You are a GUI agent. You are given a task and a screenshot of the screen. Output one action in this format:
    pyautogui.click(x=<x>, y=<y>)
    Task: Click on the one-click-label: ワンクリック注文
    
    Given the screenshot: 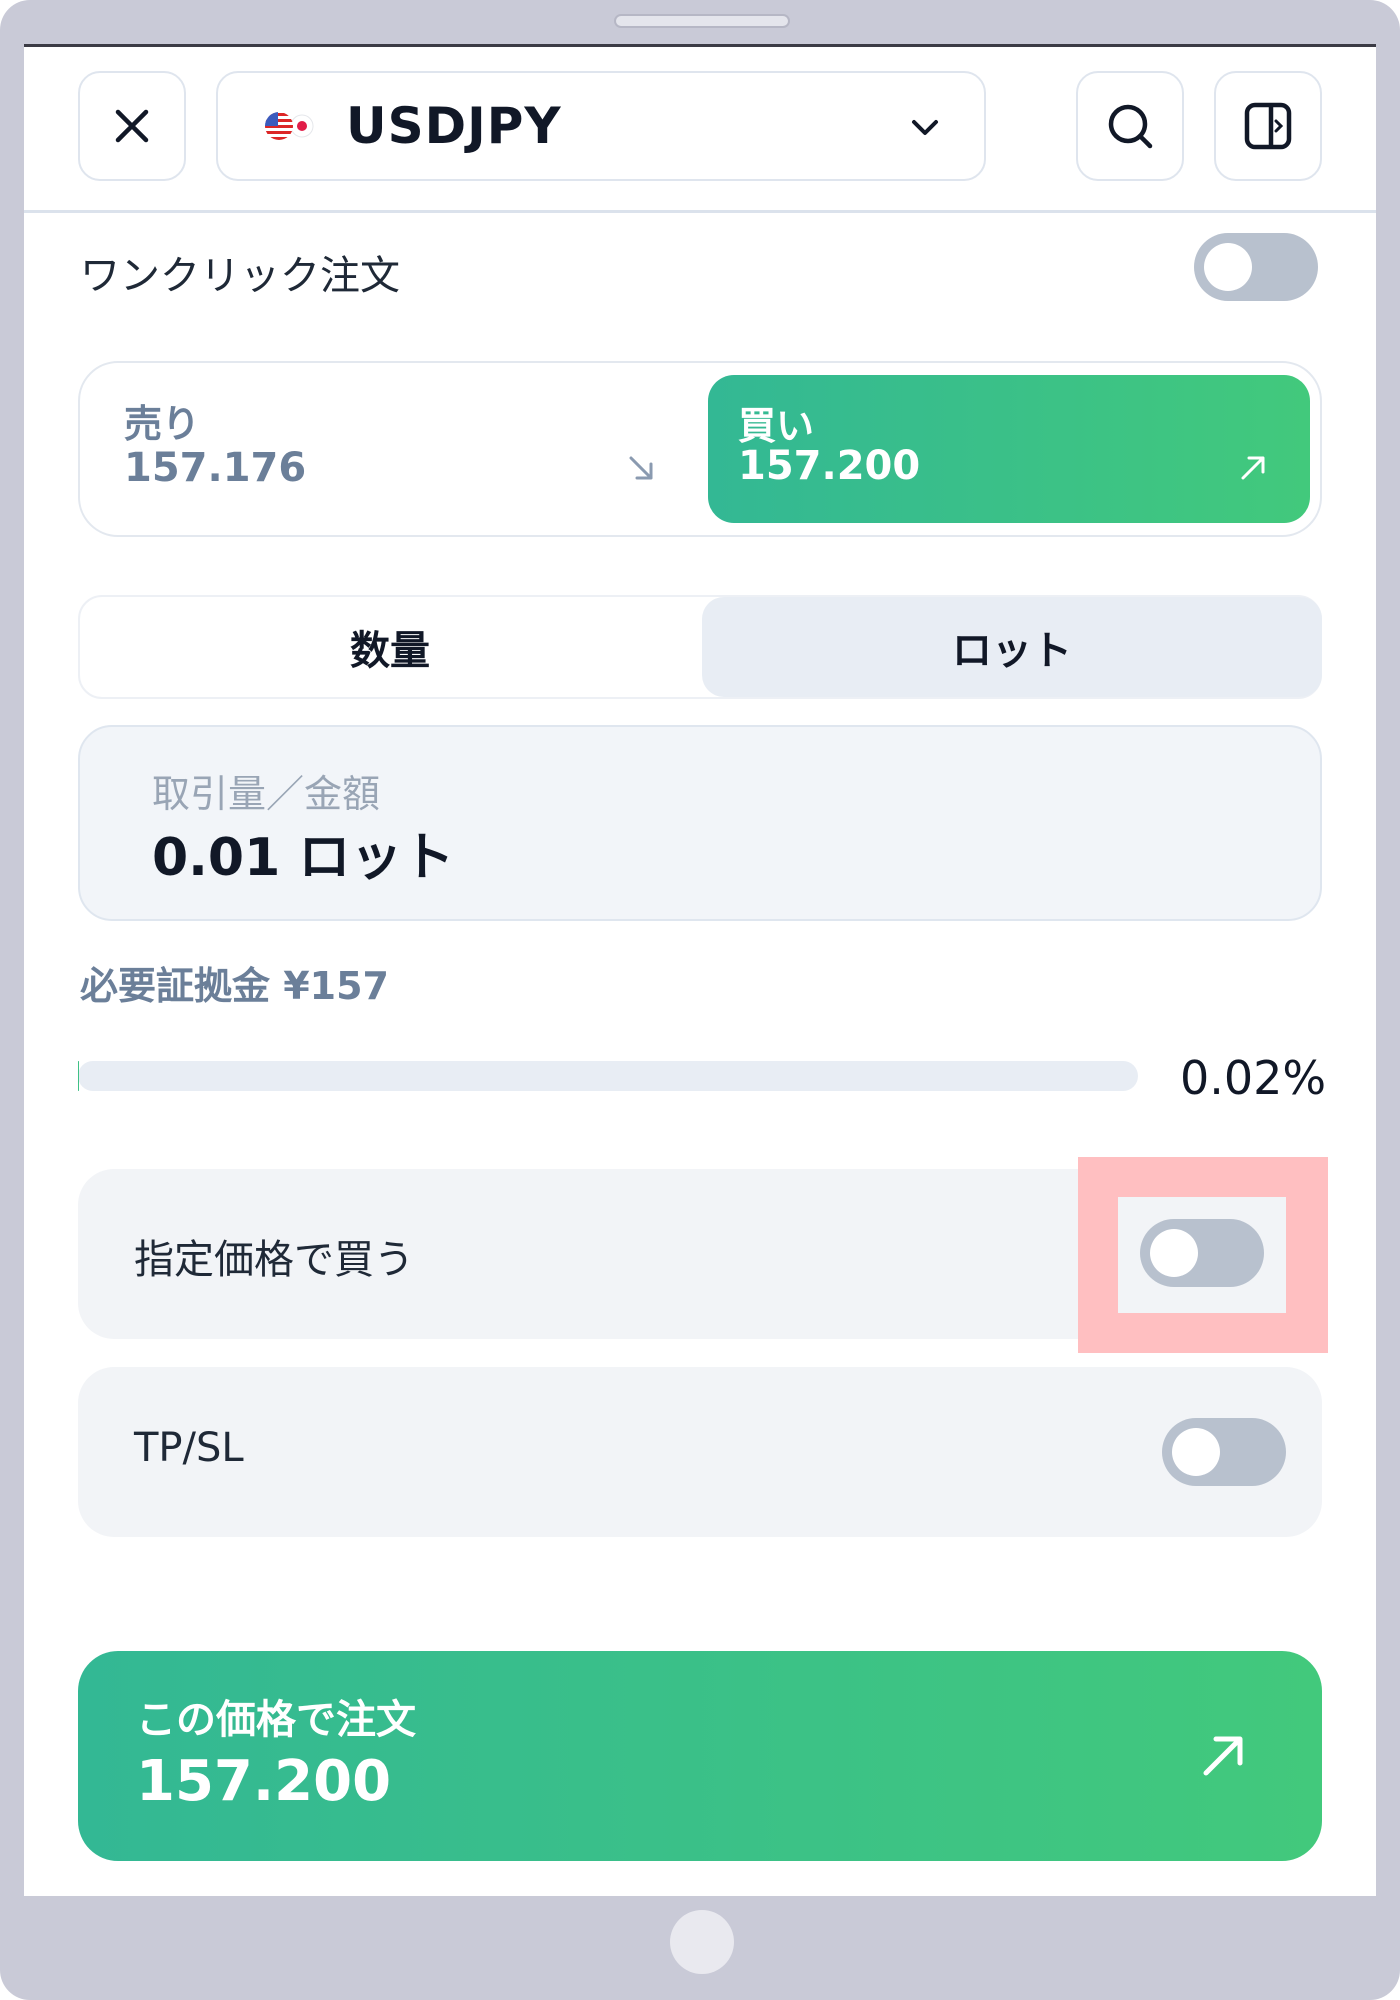 What is the action you would take?
    pyautogui.click(x=240, y=276)
    